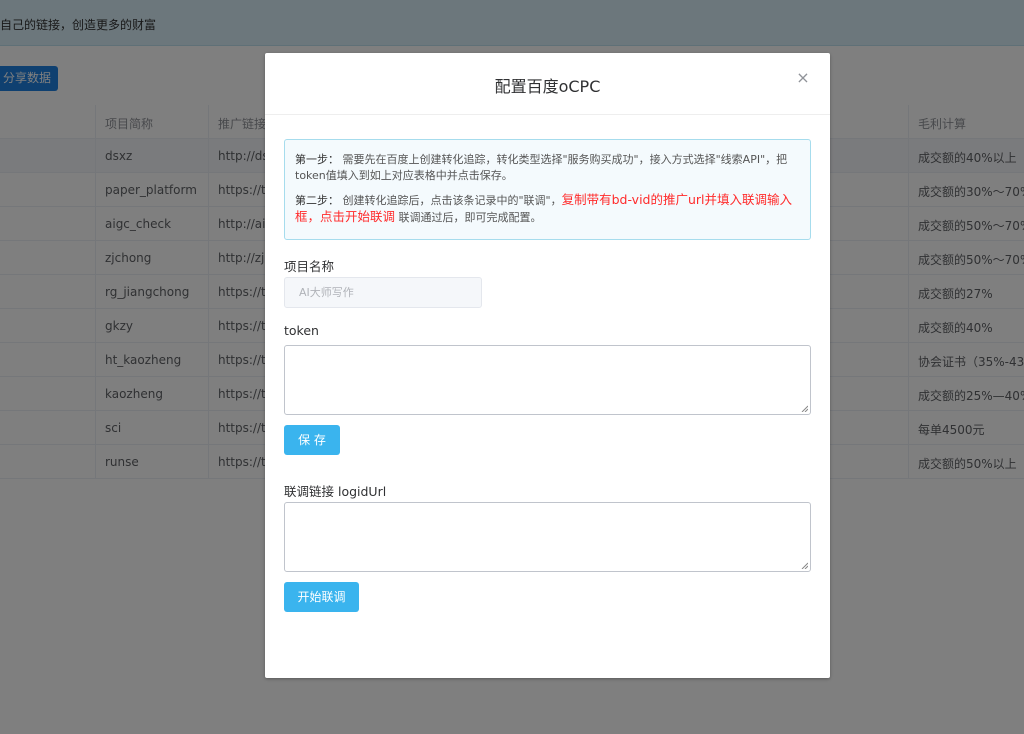  What do you see at coordinates (317, 159) in the screenshot?
I see `step-one-label: 第一步：` at bounding box center [317, 159].